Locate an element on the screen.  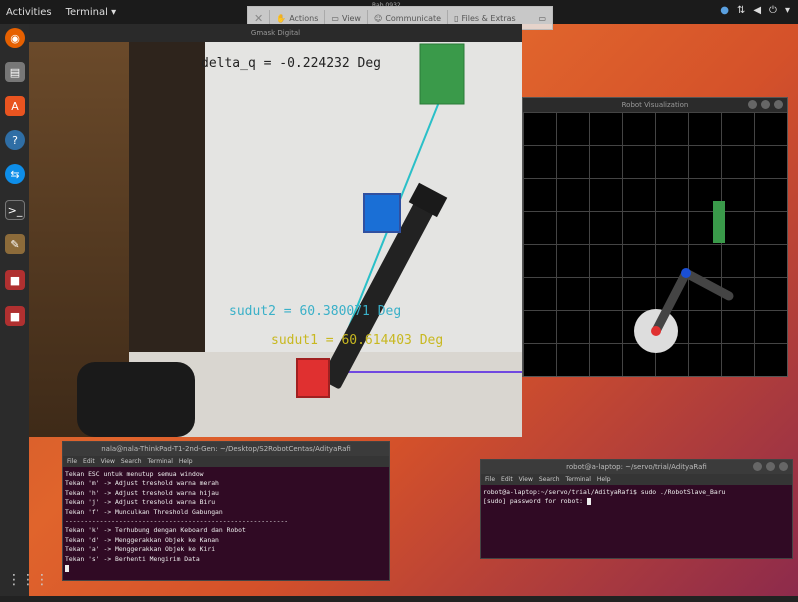
communicate-button: ☺ Communicate is located at coordinates (407, 18).